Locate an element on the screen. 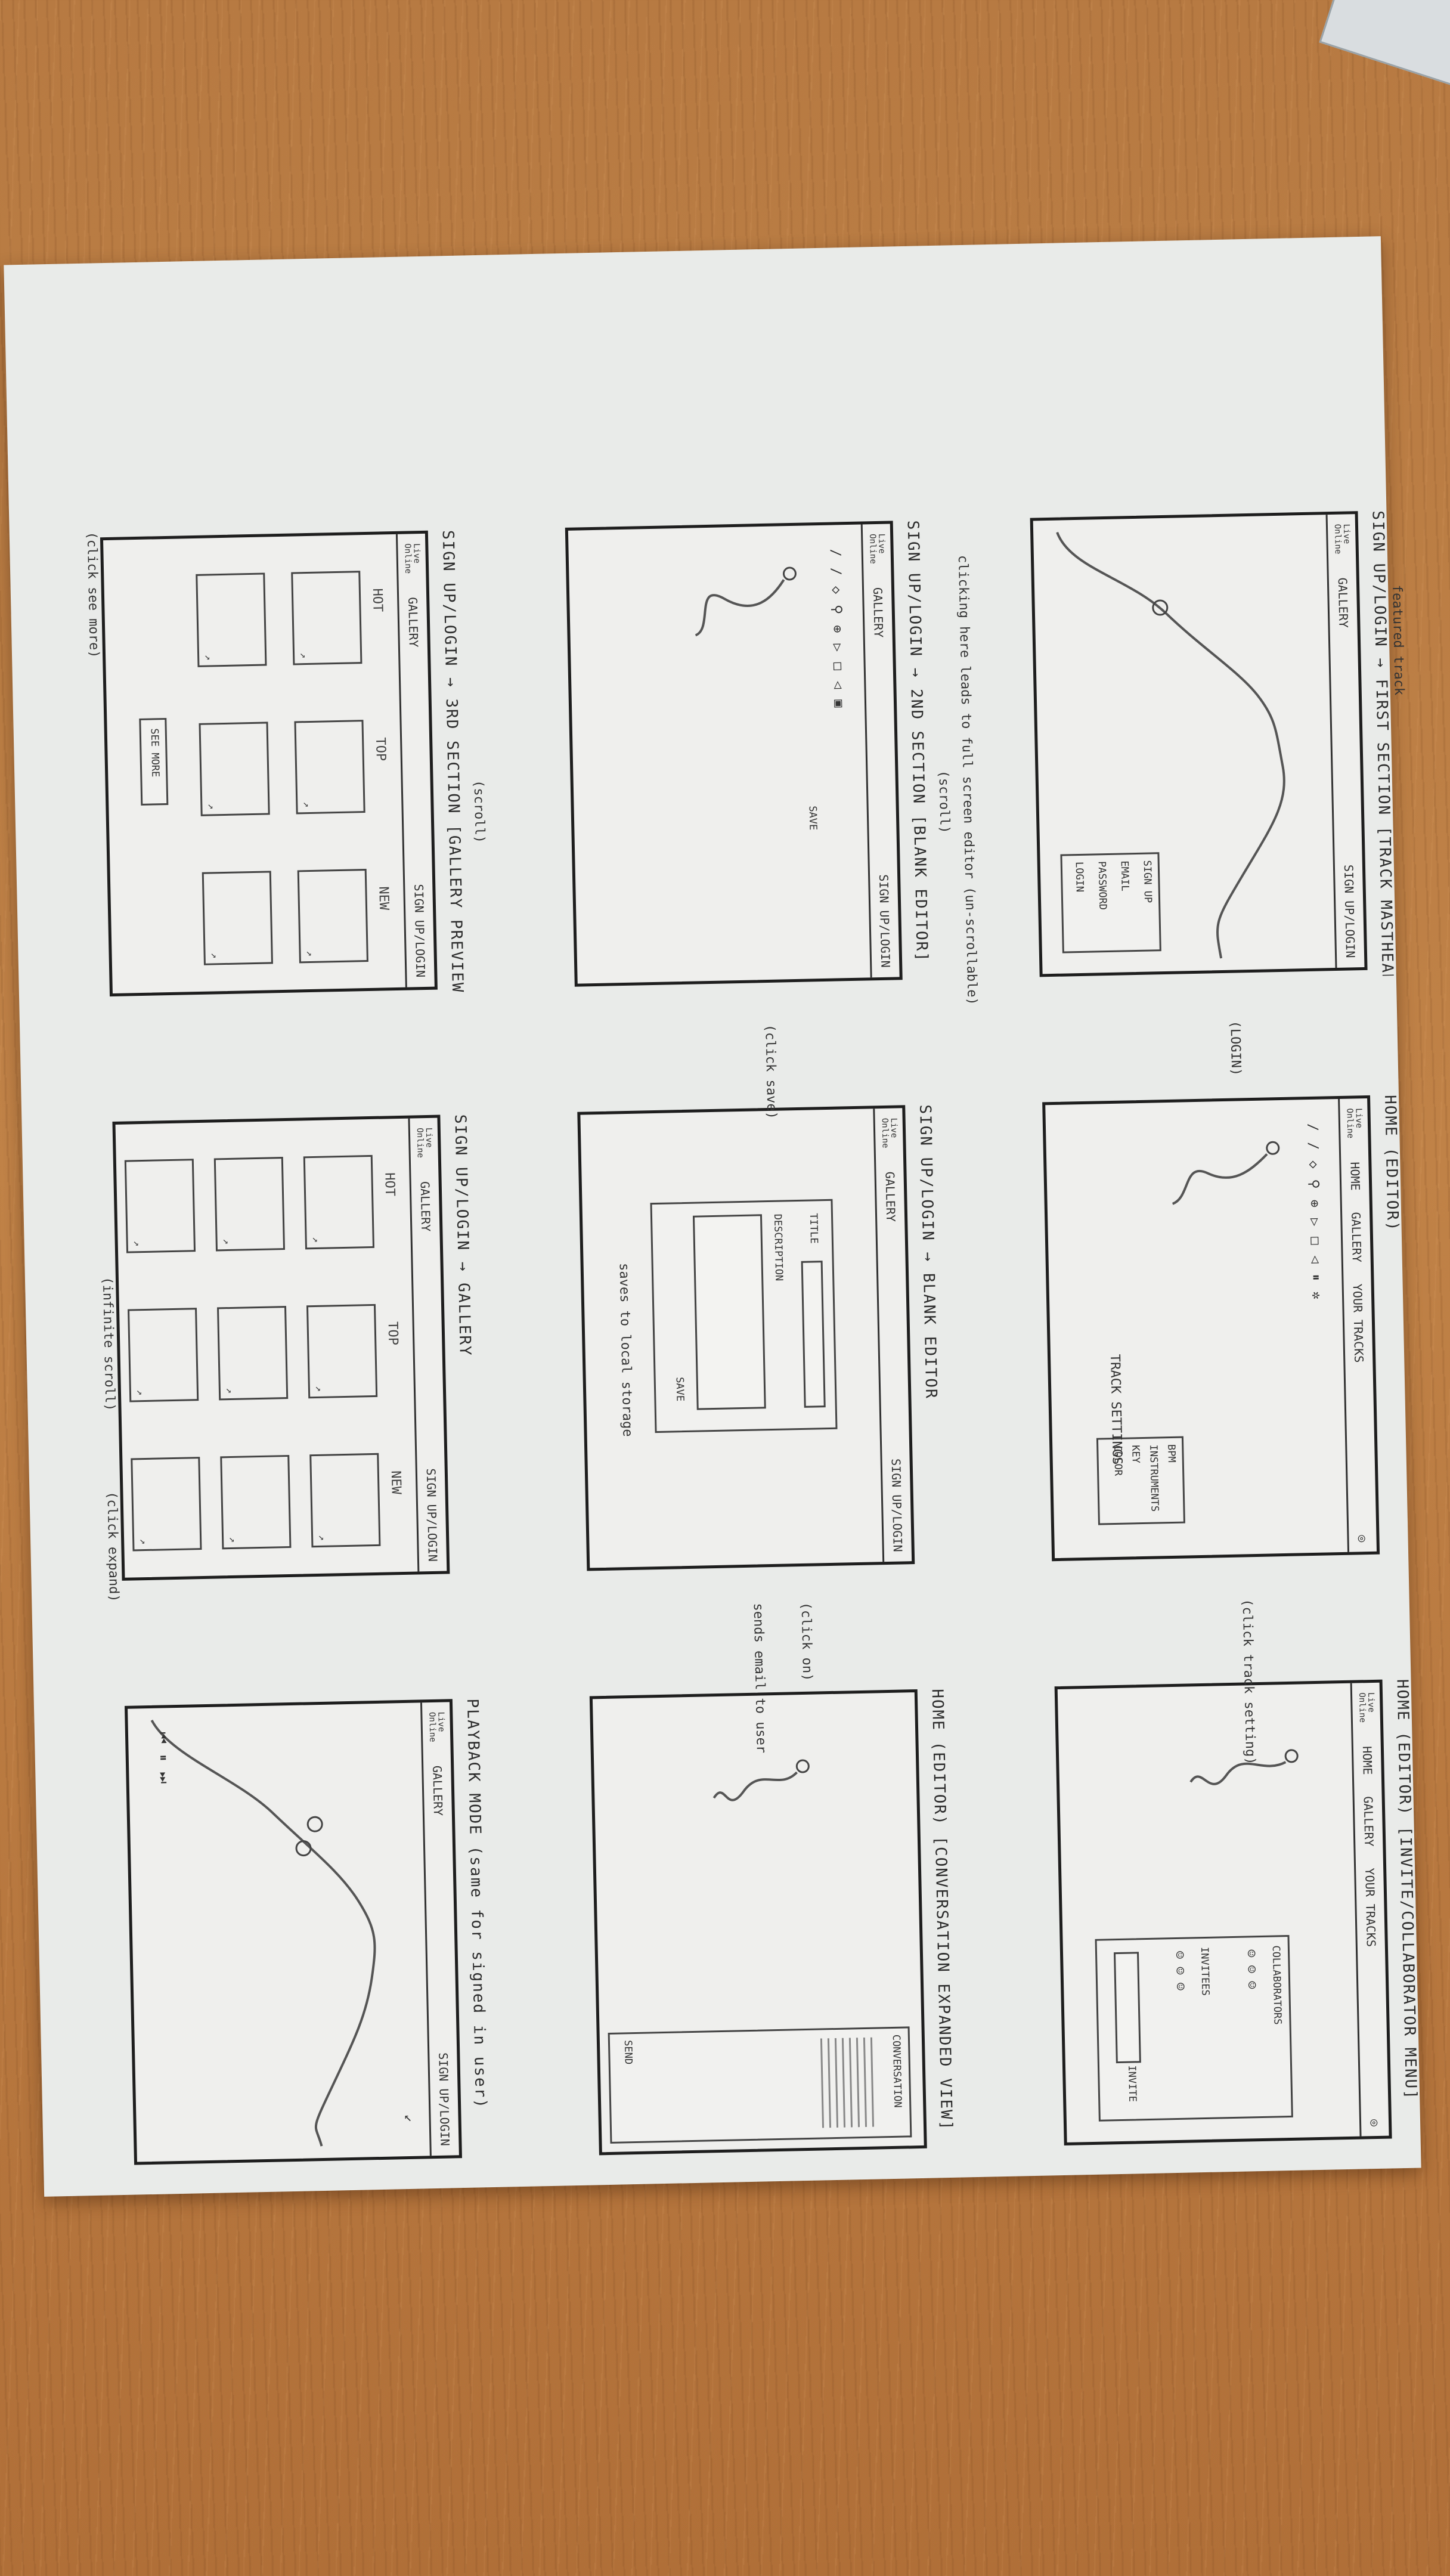  login-arrow-note: (LOGIN) is located at coordinates (1235, 1048).